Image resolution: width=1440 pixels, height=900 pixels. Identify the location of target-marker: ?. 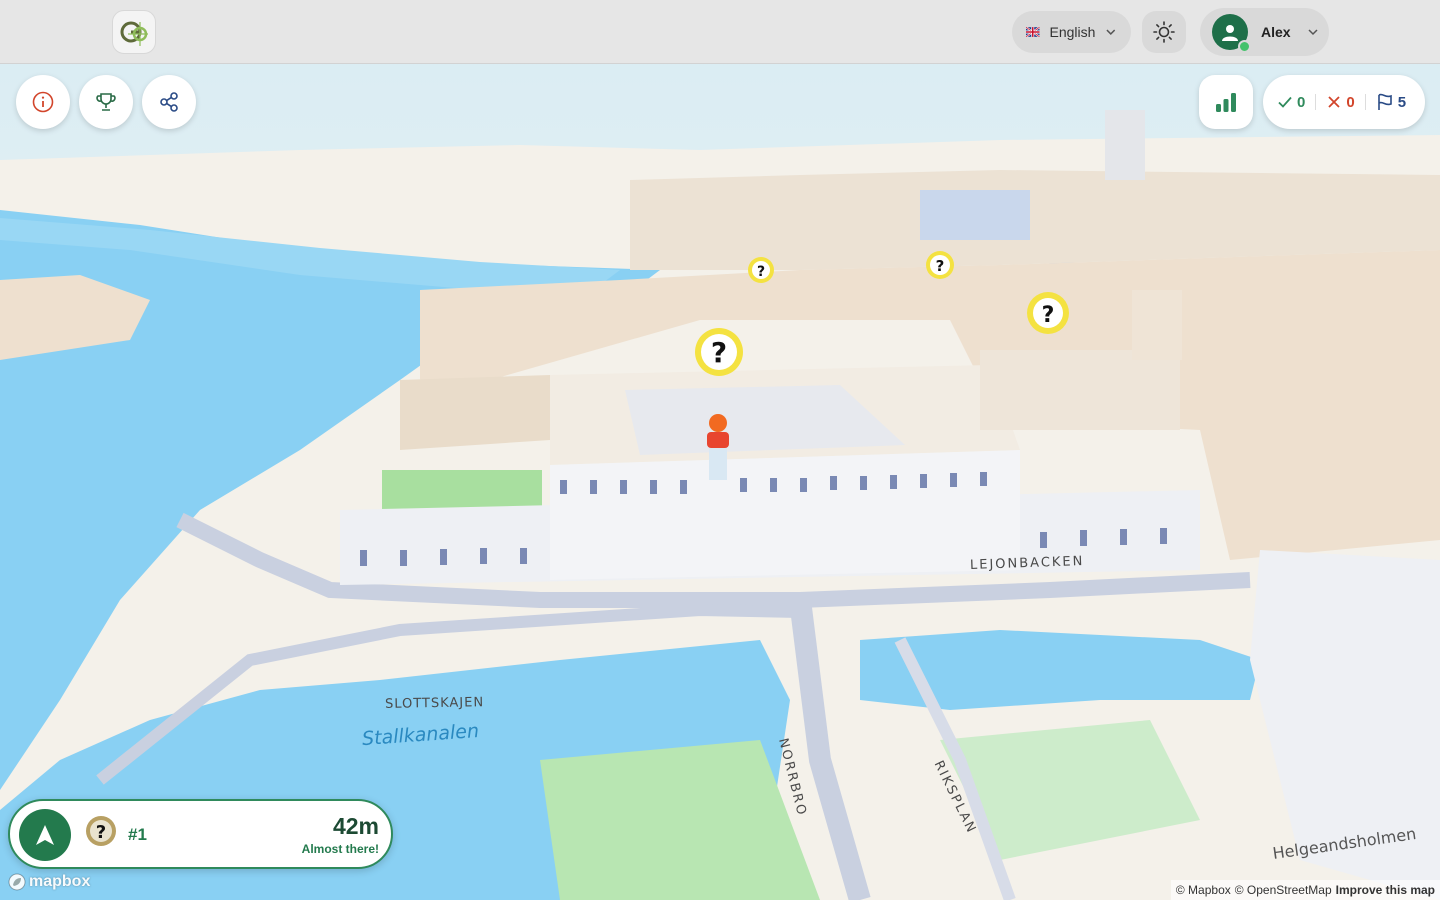
(101, 837).